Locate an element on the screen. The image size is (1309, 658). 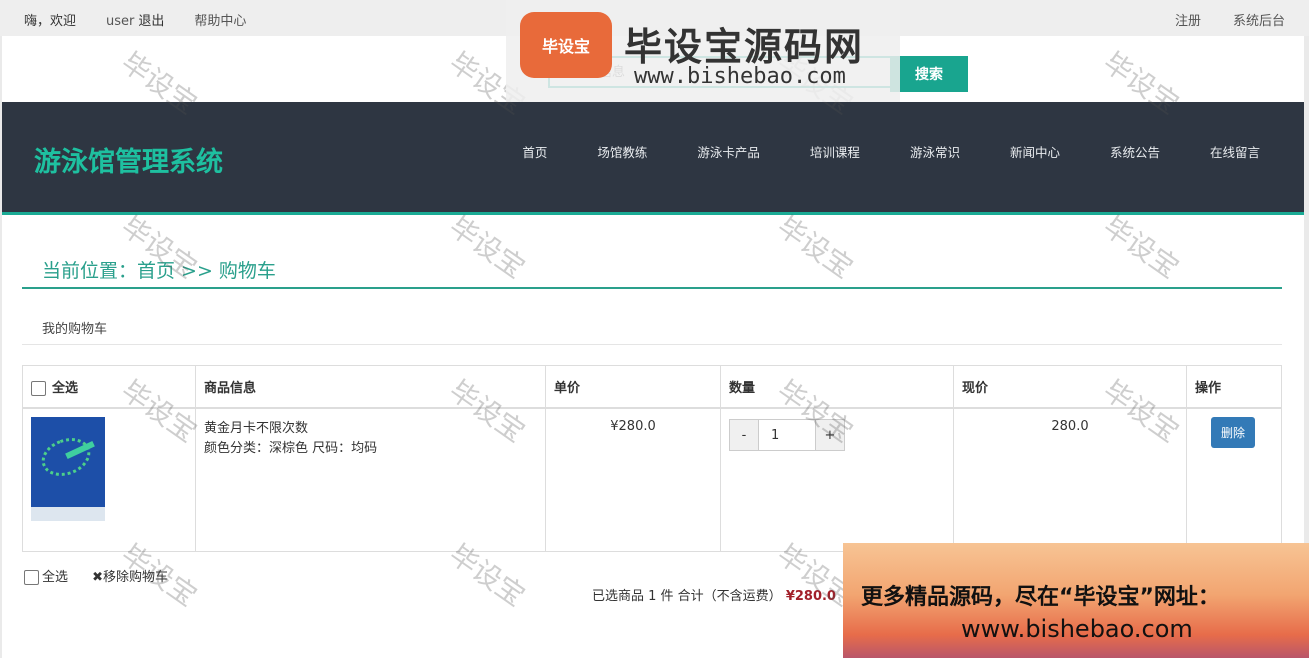
action-cell: 删除 is located at coordinates (1234, 479).